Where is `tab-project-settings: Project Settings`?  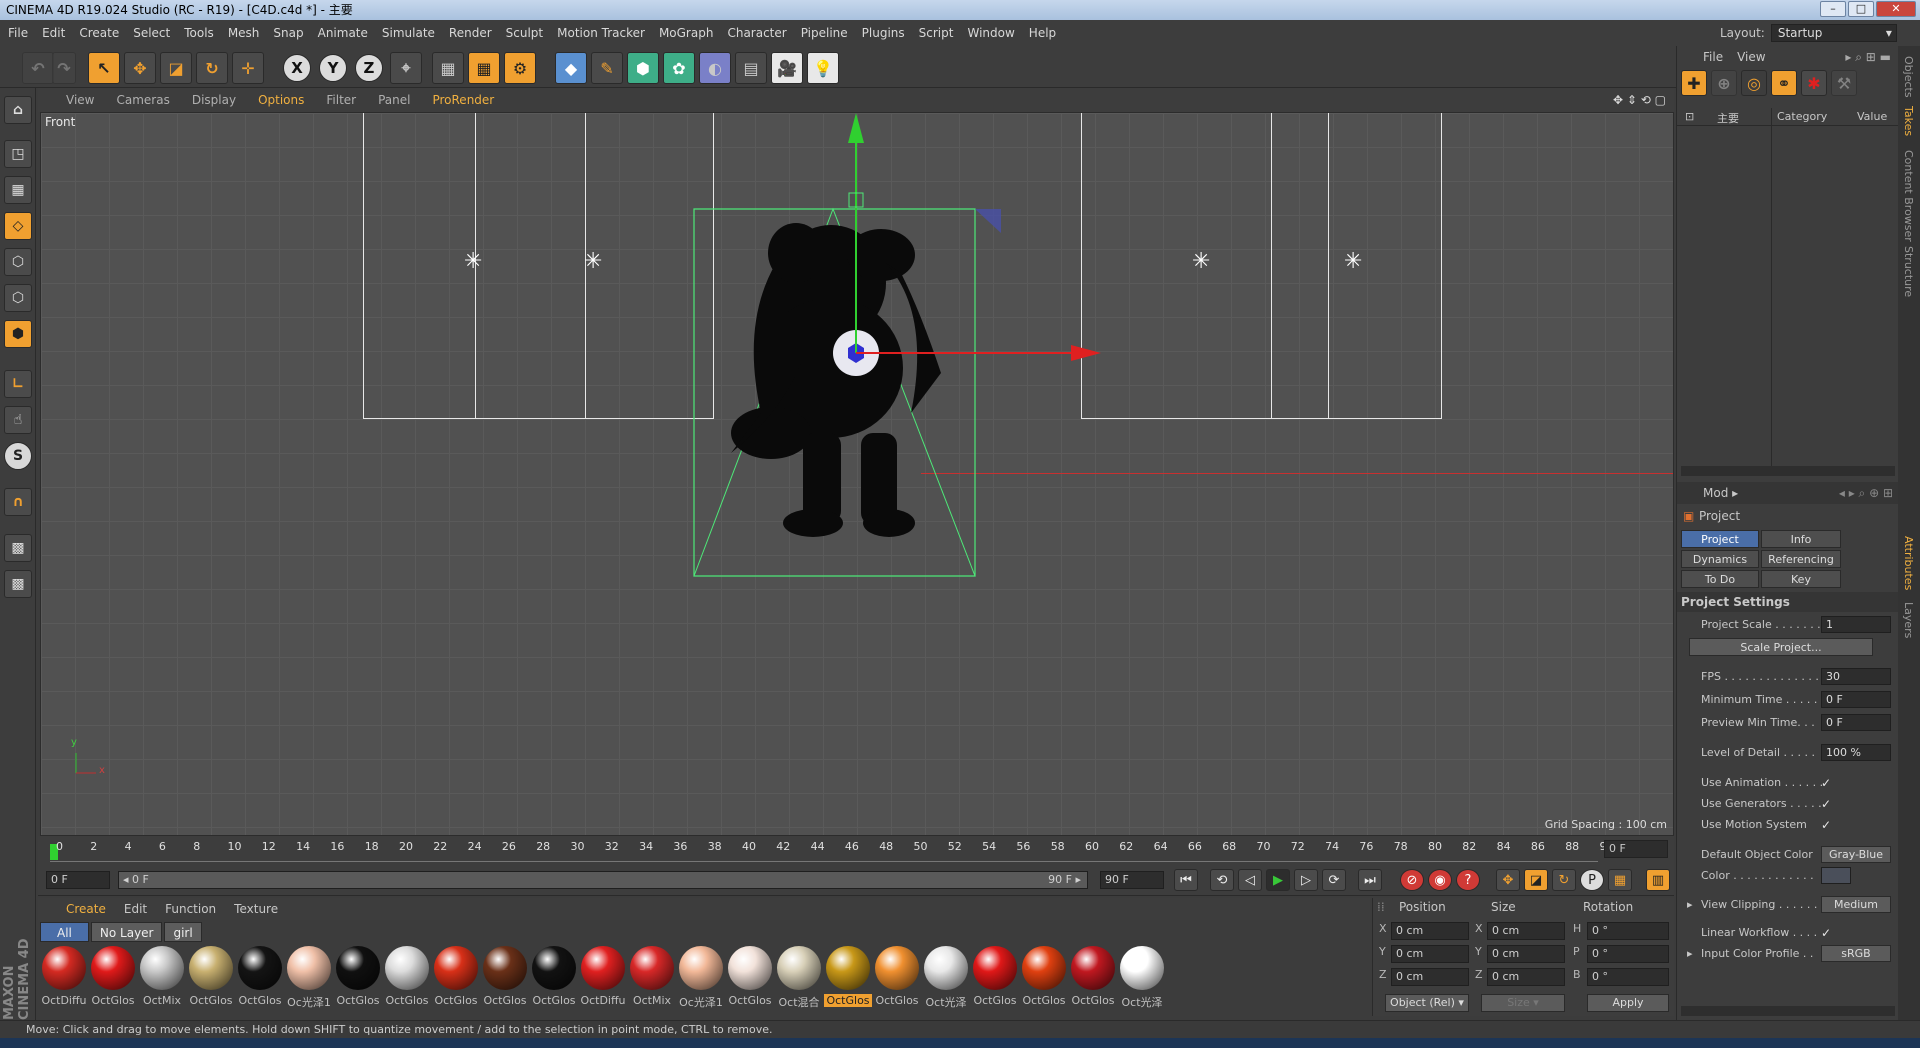
tab-project-settings: Project Settings is located at coordinates (1720, 547).